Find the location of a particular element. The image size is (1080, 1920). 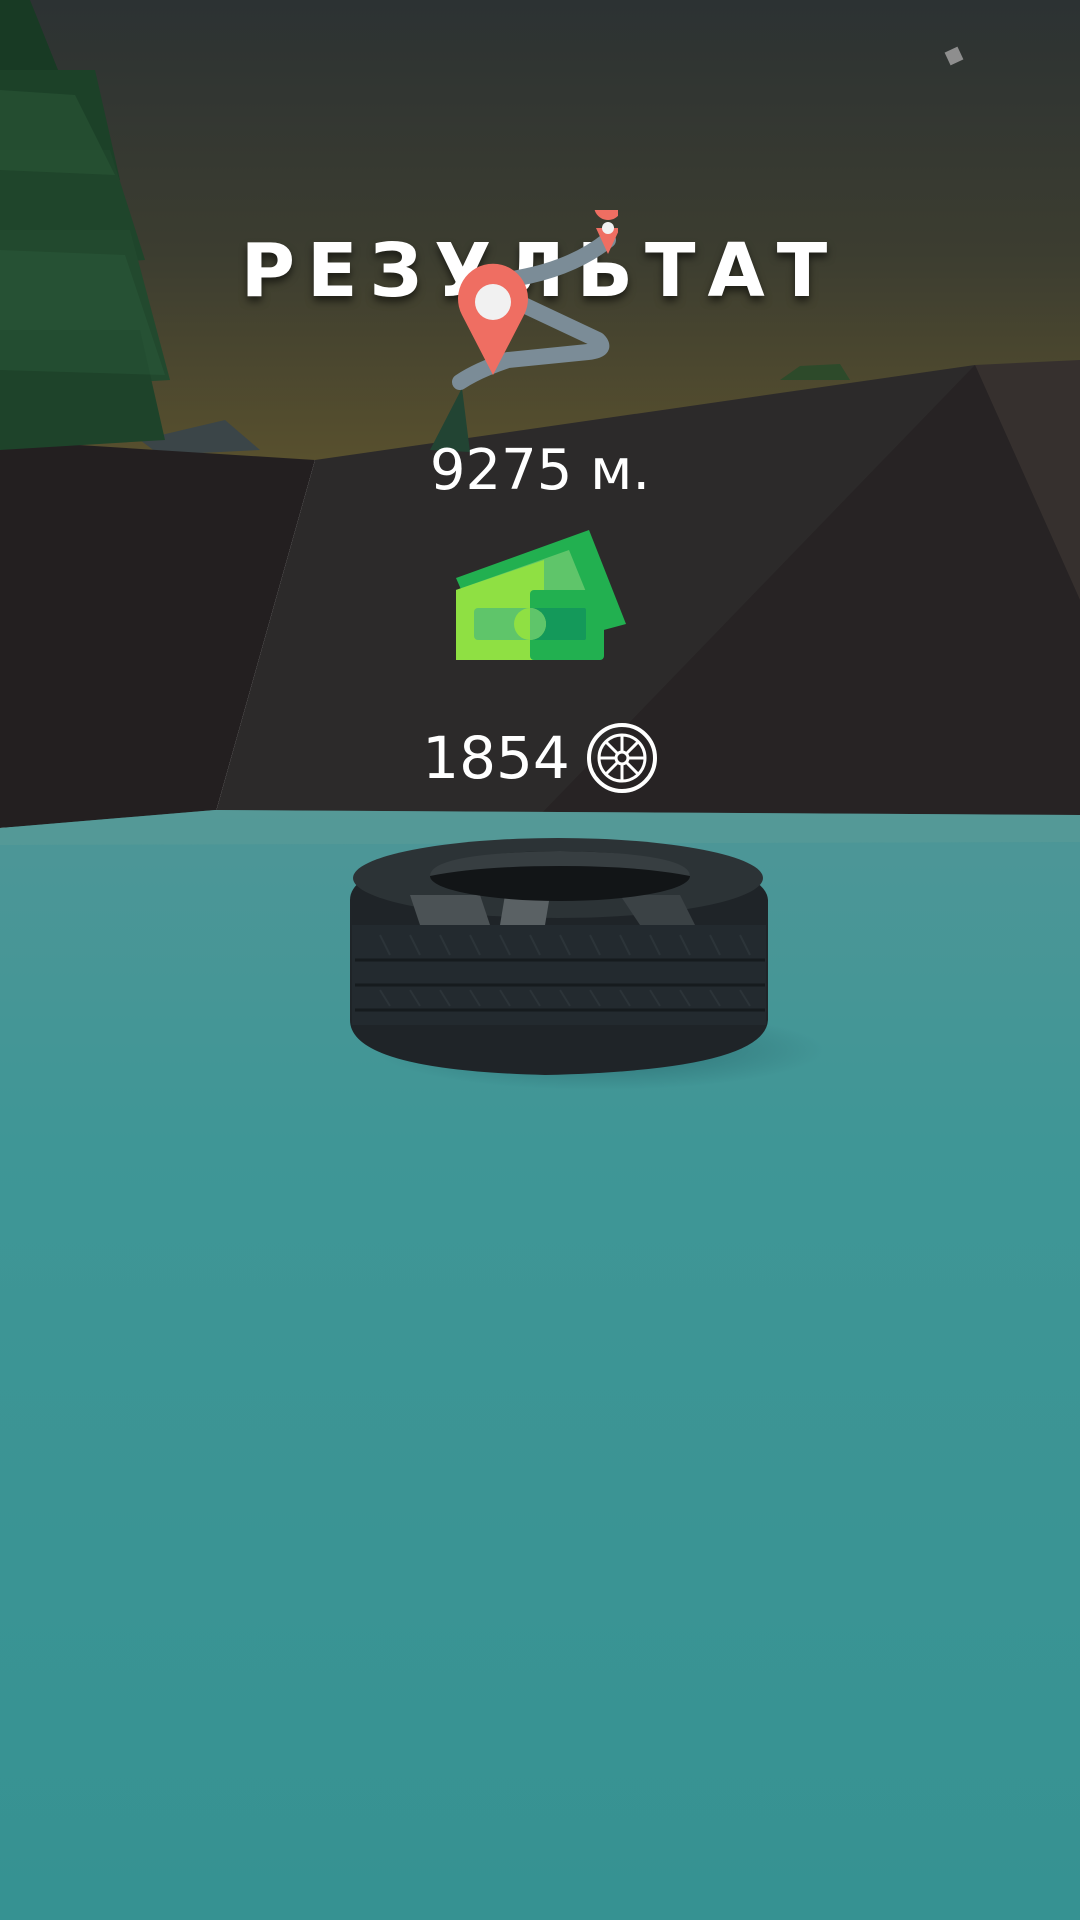

diamond-icon is located at coordinates (954, 56).